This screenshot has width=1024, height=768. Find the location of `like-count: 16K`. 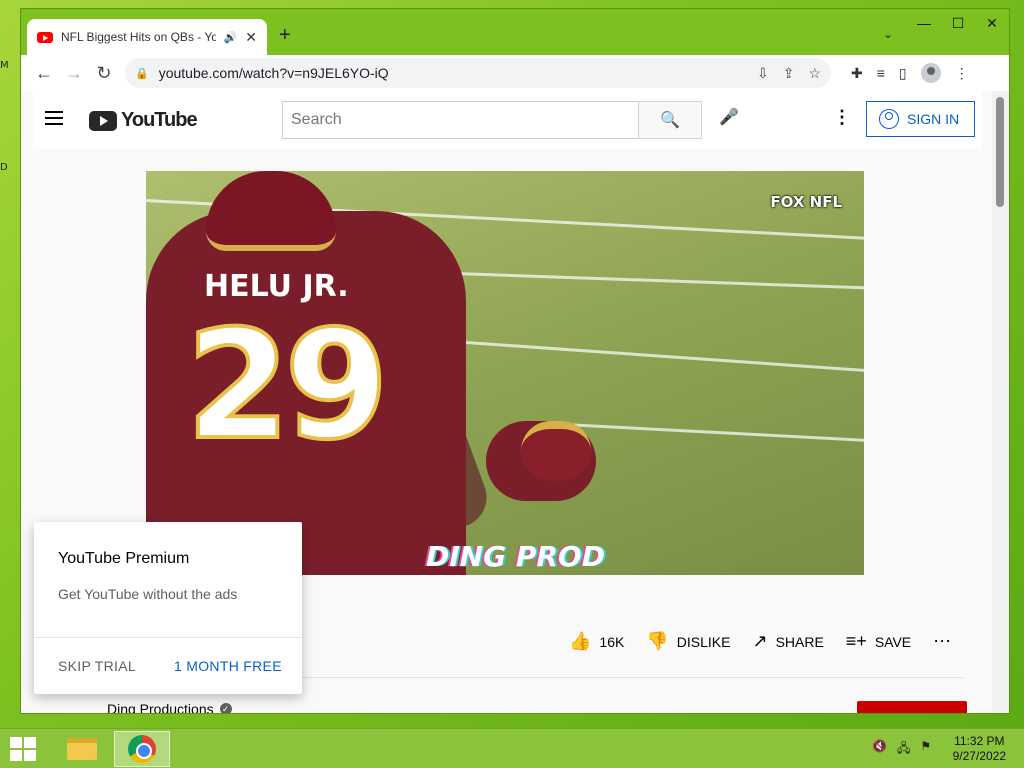

like-count: 16K is located at coordinates (612, 641).